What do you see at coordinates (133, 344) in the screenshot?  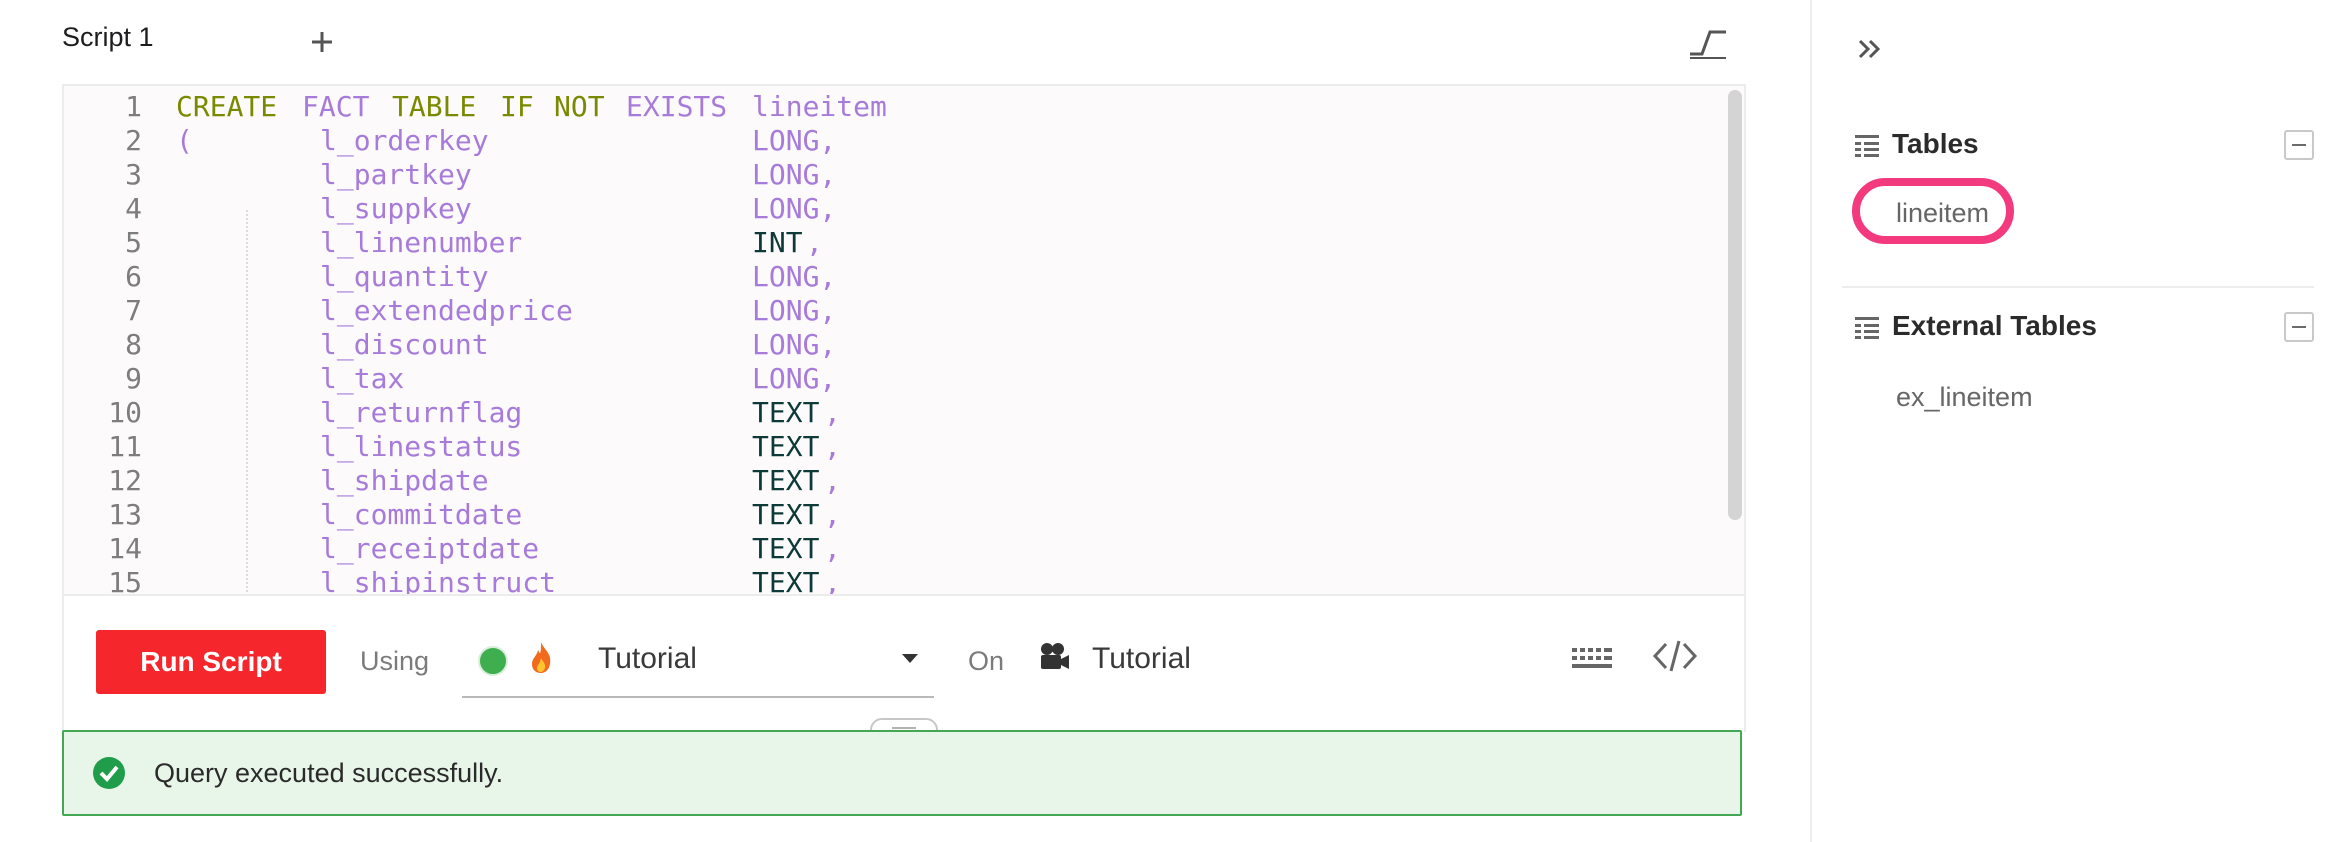 I see `line-number: 8` at bounding box center [133, 344].